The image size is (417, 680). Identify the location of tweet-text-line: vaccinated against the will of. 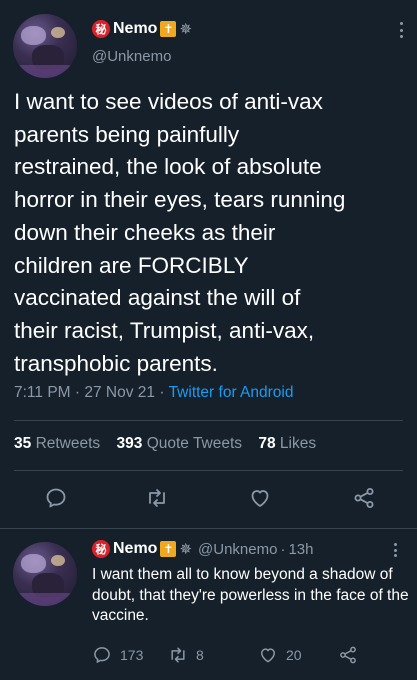
(157, 298).